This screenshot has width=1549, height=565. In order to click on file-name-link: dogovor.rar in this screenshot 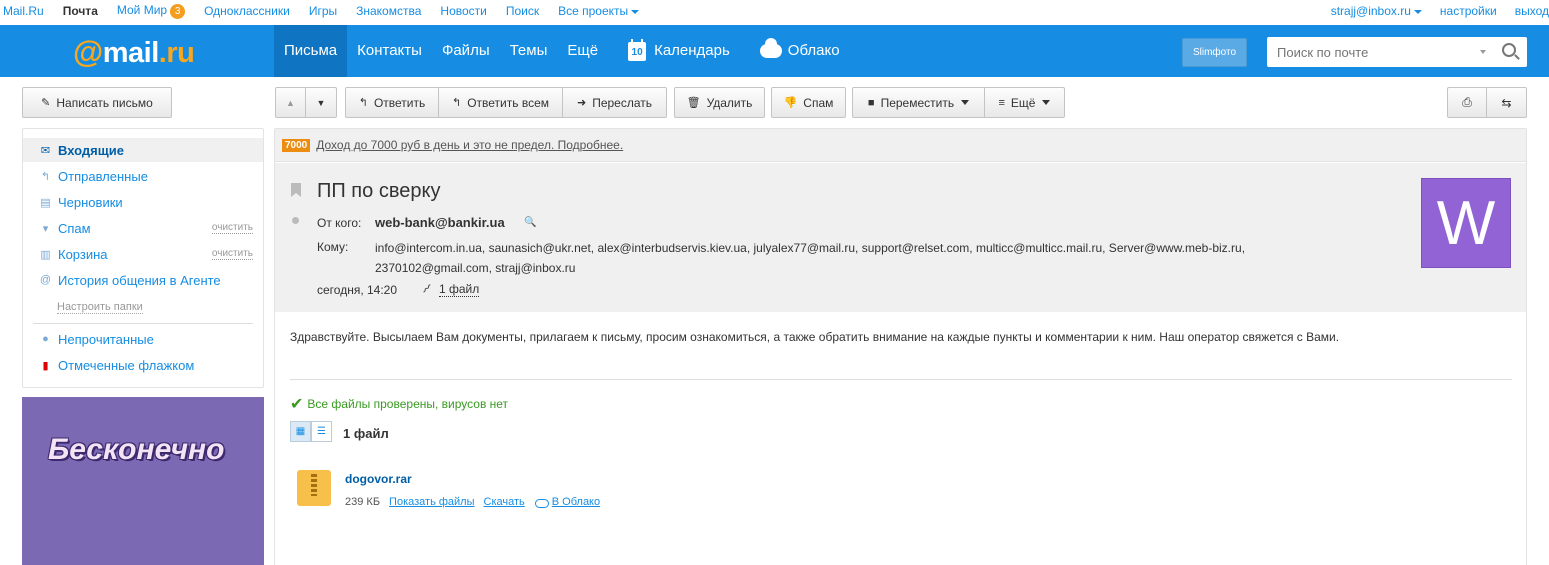, I will do `click(378, 479)`.